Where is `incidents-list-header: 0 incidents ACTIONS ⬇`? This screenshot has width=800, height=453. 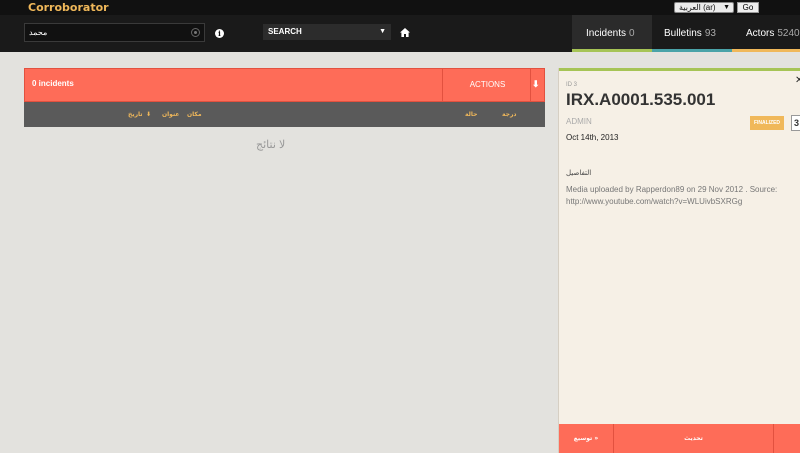 incidents-list-header: 0 incidents ACTIONS ⬇ is located at coordinates (284, 85).